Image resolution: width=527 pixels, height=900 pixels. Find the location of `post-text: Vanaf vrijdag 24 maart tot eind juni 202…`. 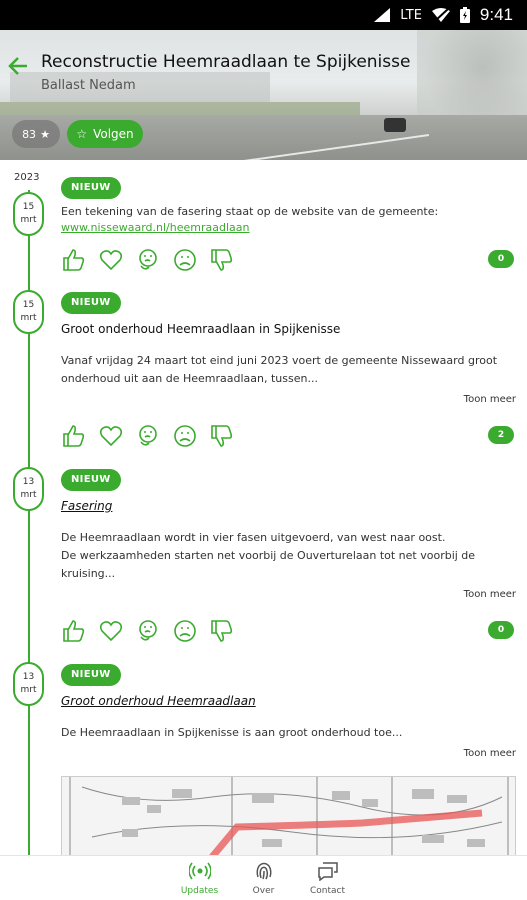

post-text: Vanaf vrijdag 24 maart tot eind juni 202… is located at coordinates (279, 369).